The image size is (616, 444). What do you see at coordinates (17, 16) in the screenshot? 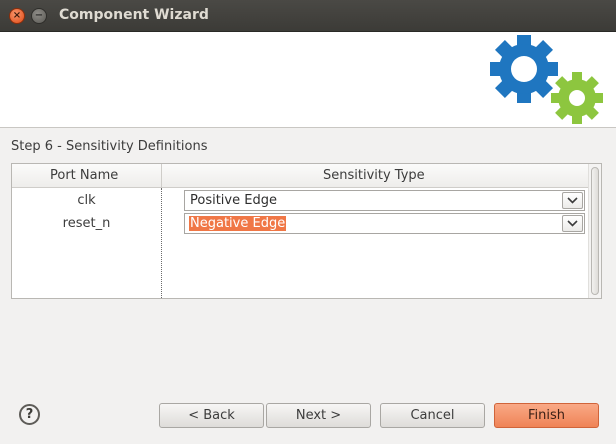
I see `close-window-button: ×` at bounding box center [17, 16].